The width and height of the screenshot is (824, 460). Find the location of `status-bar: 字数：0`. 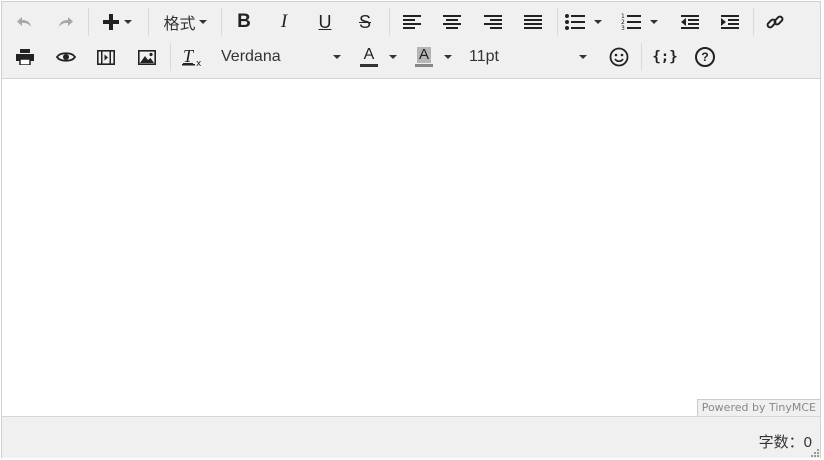

status-bar: 字数：0 is located at coordinates (411, 437).